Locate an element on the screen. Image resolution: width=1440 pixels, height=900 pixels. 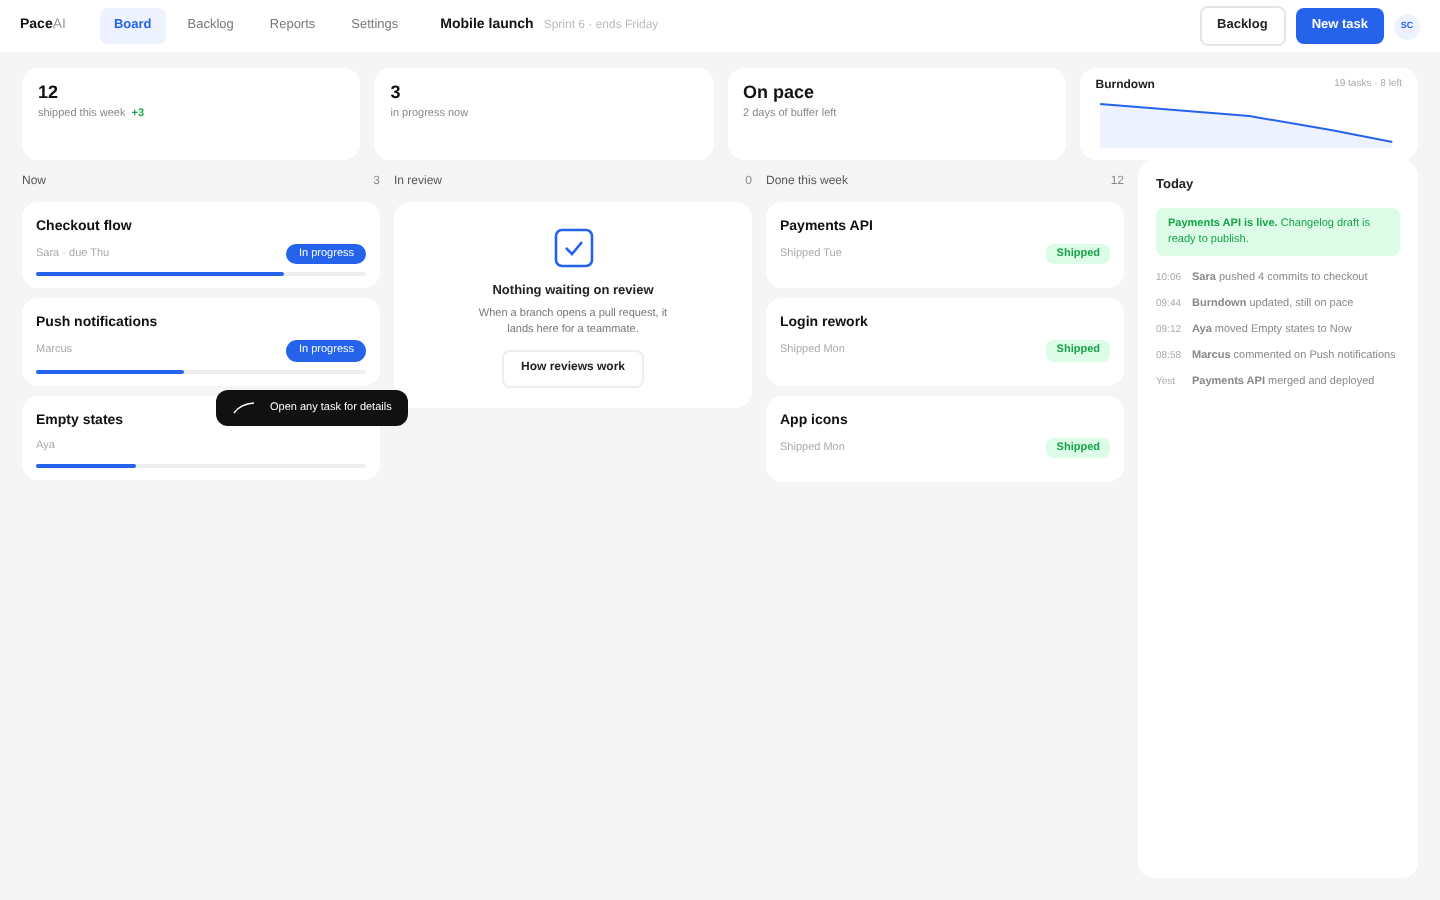
stat-value: On pace is located at coordinates (779, 93).